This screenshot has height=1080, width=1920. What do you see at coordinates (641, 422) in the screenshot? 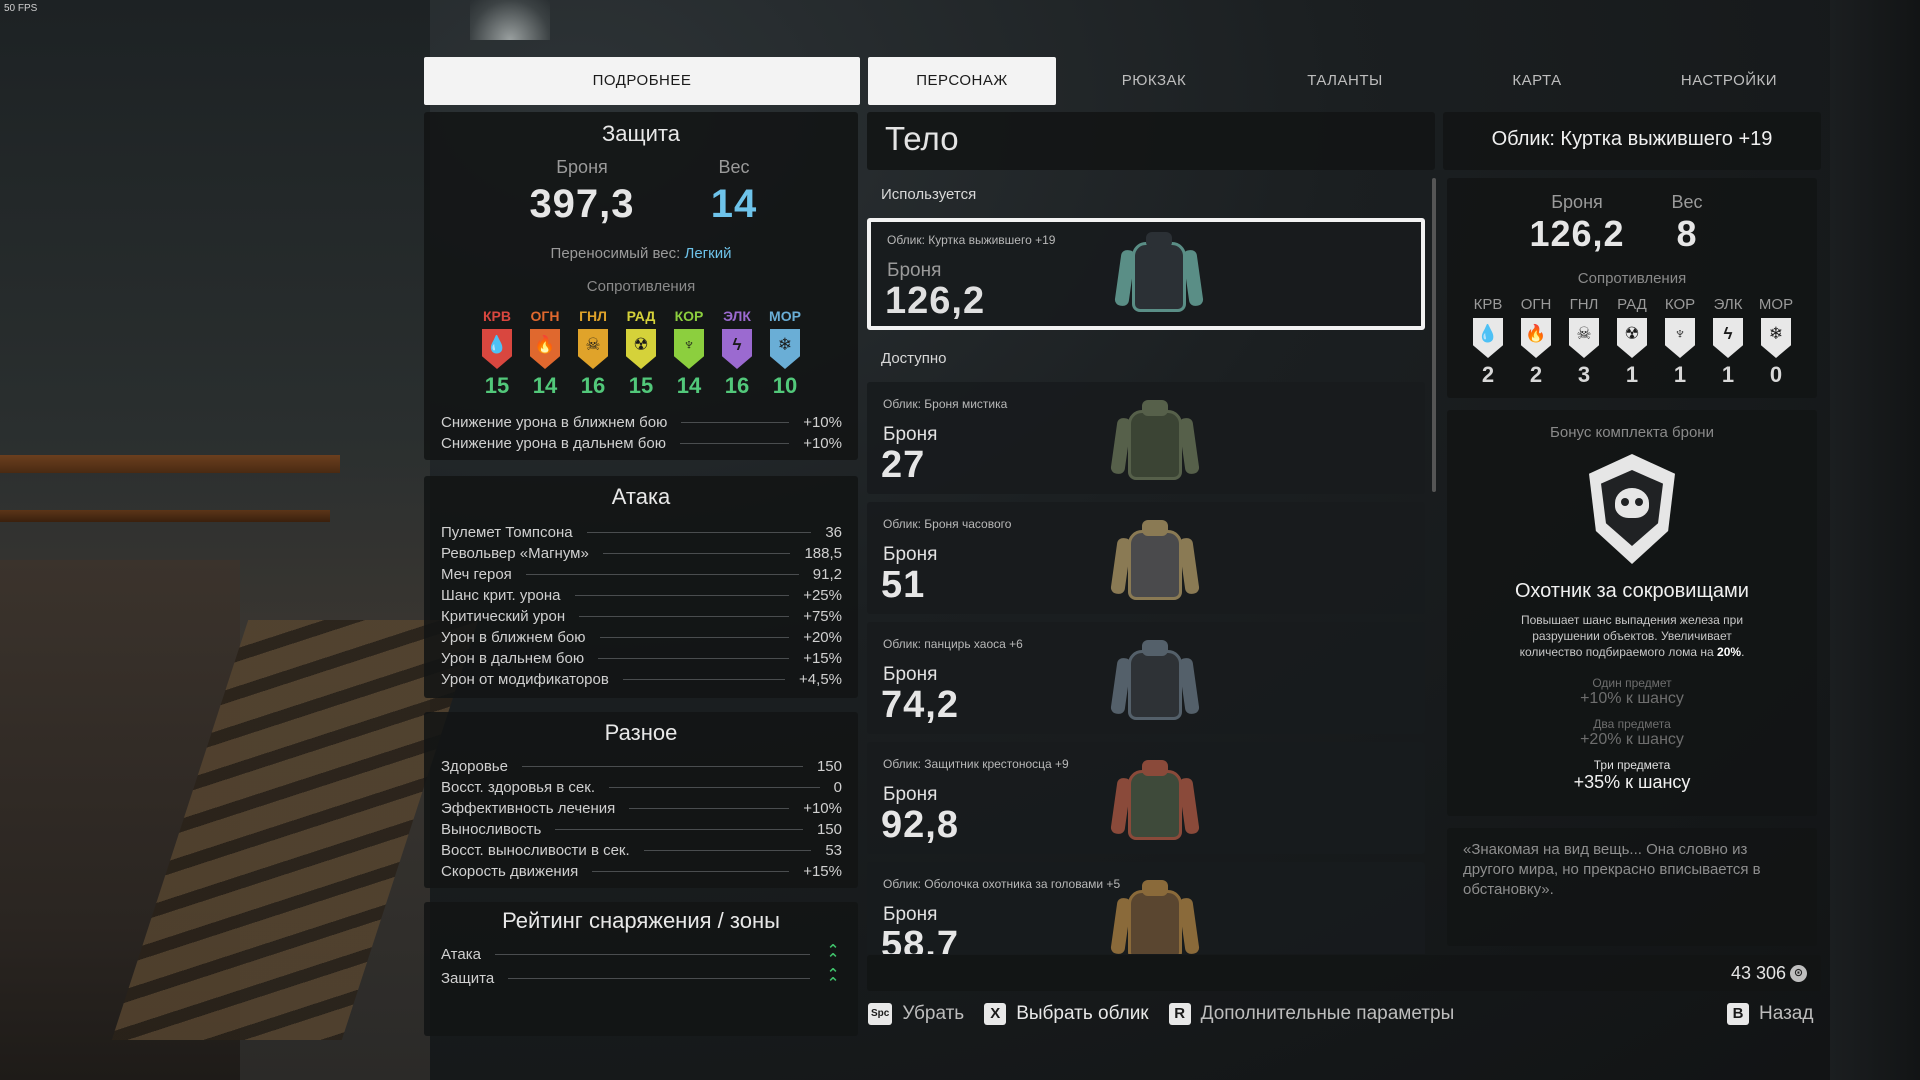
I see `stat-row: Снижение урона в ближнем бою +10%` at bounding box center [641, 422].